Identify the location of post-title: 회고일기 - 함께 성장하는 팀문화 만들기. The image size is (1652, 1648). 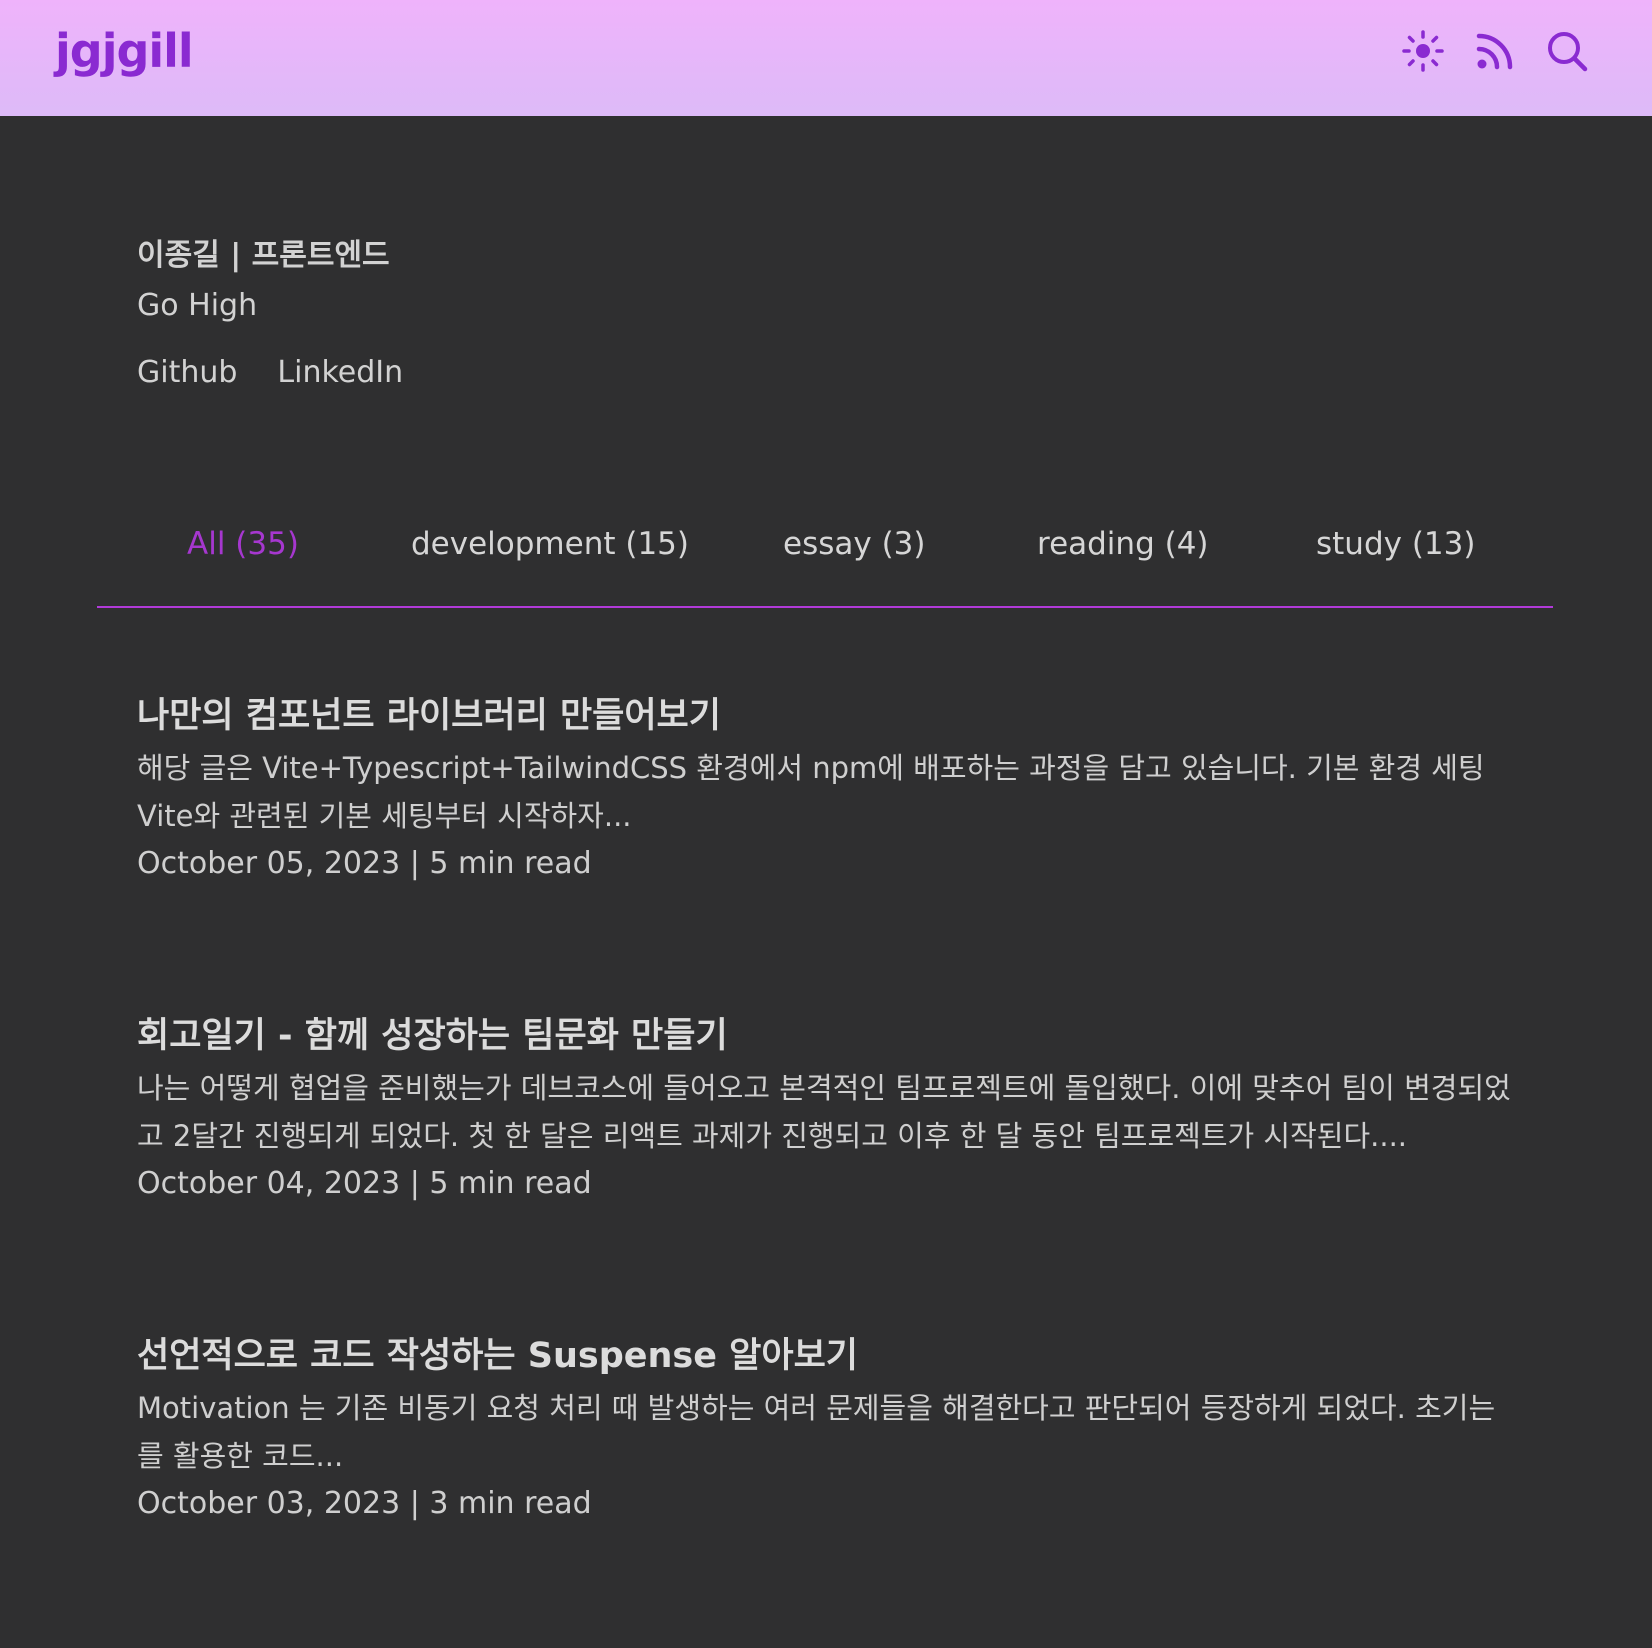
(837, 1036).